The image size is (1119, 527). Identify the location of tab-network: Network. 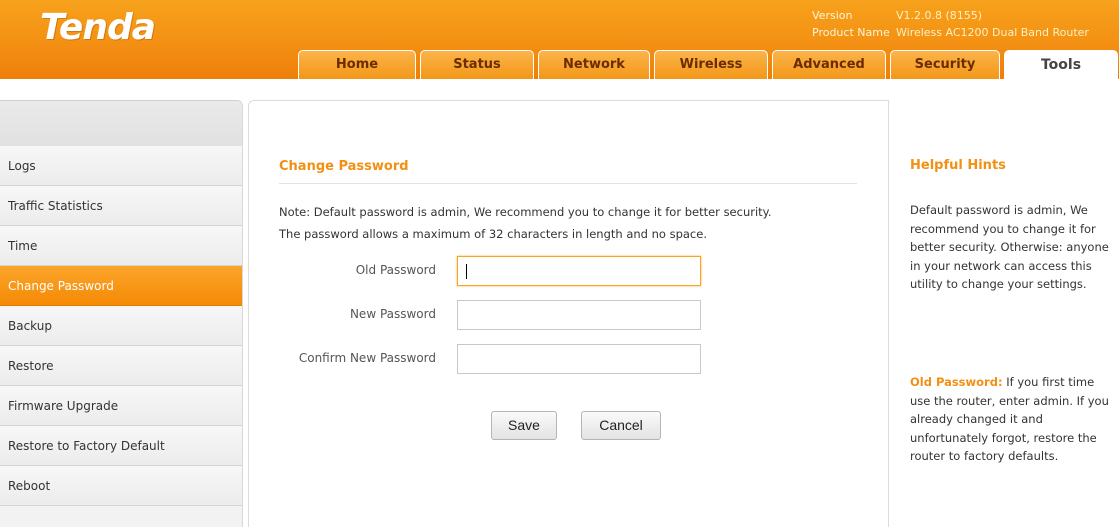
(594, 64).